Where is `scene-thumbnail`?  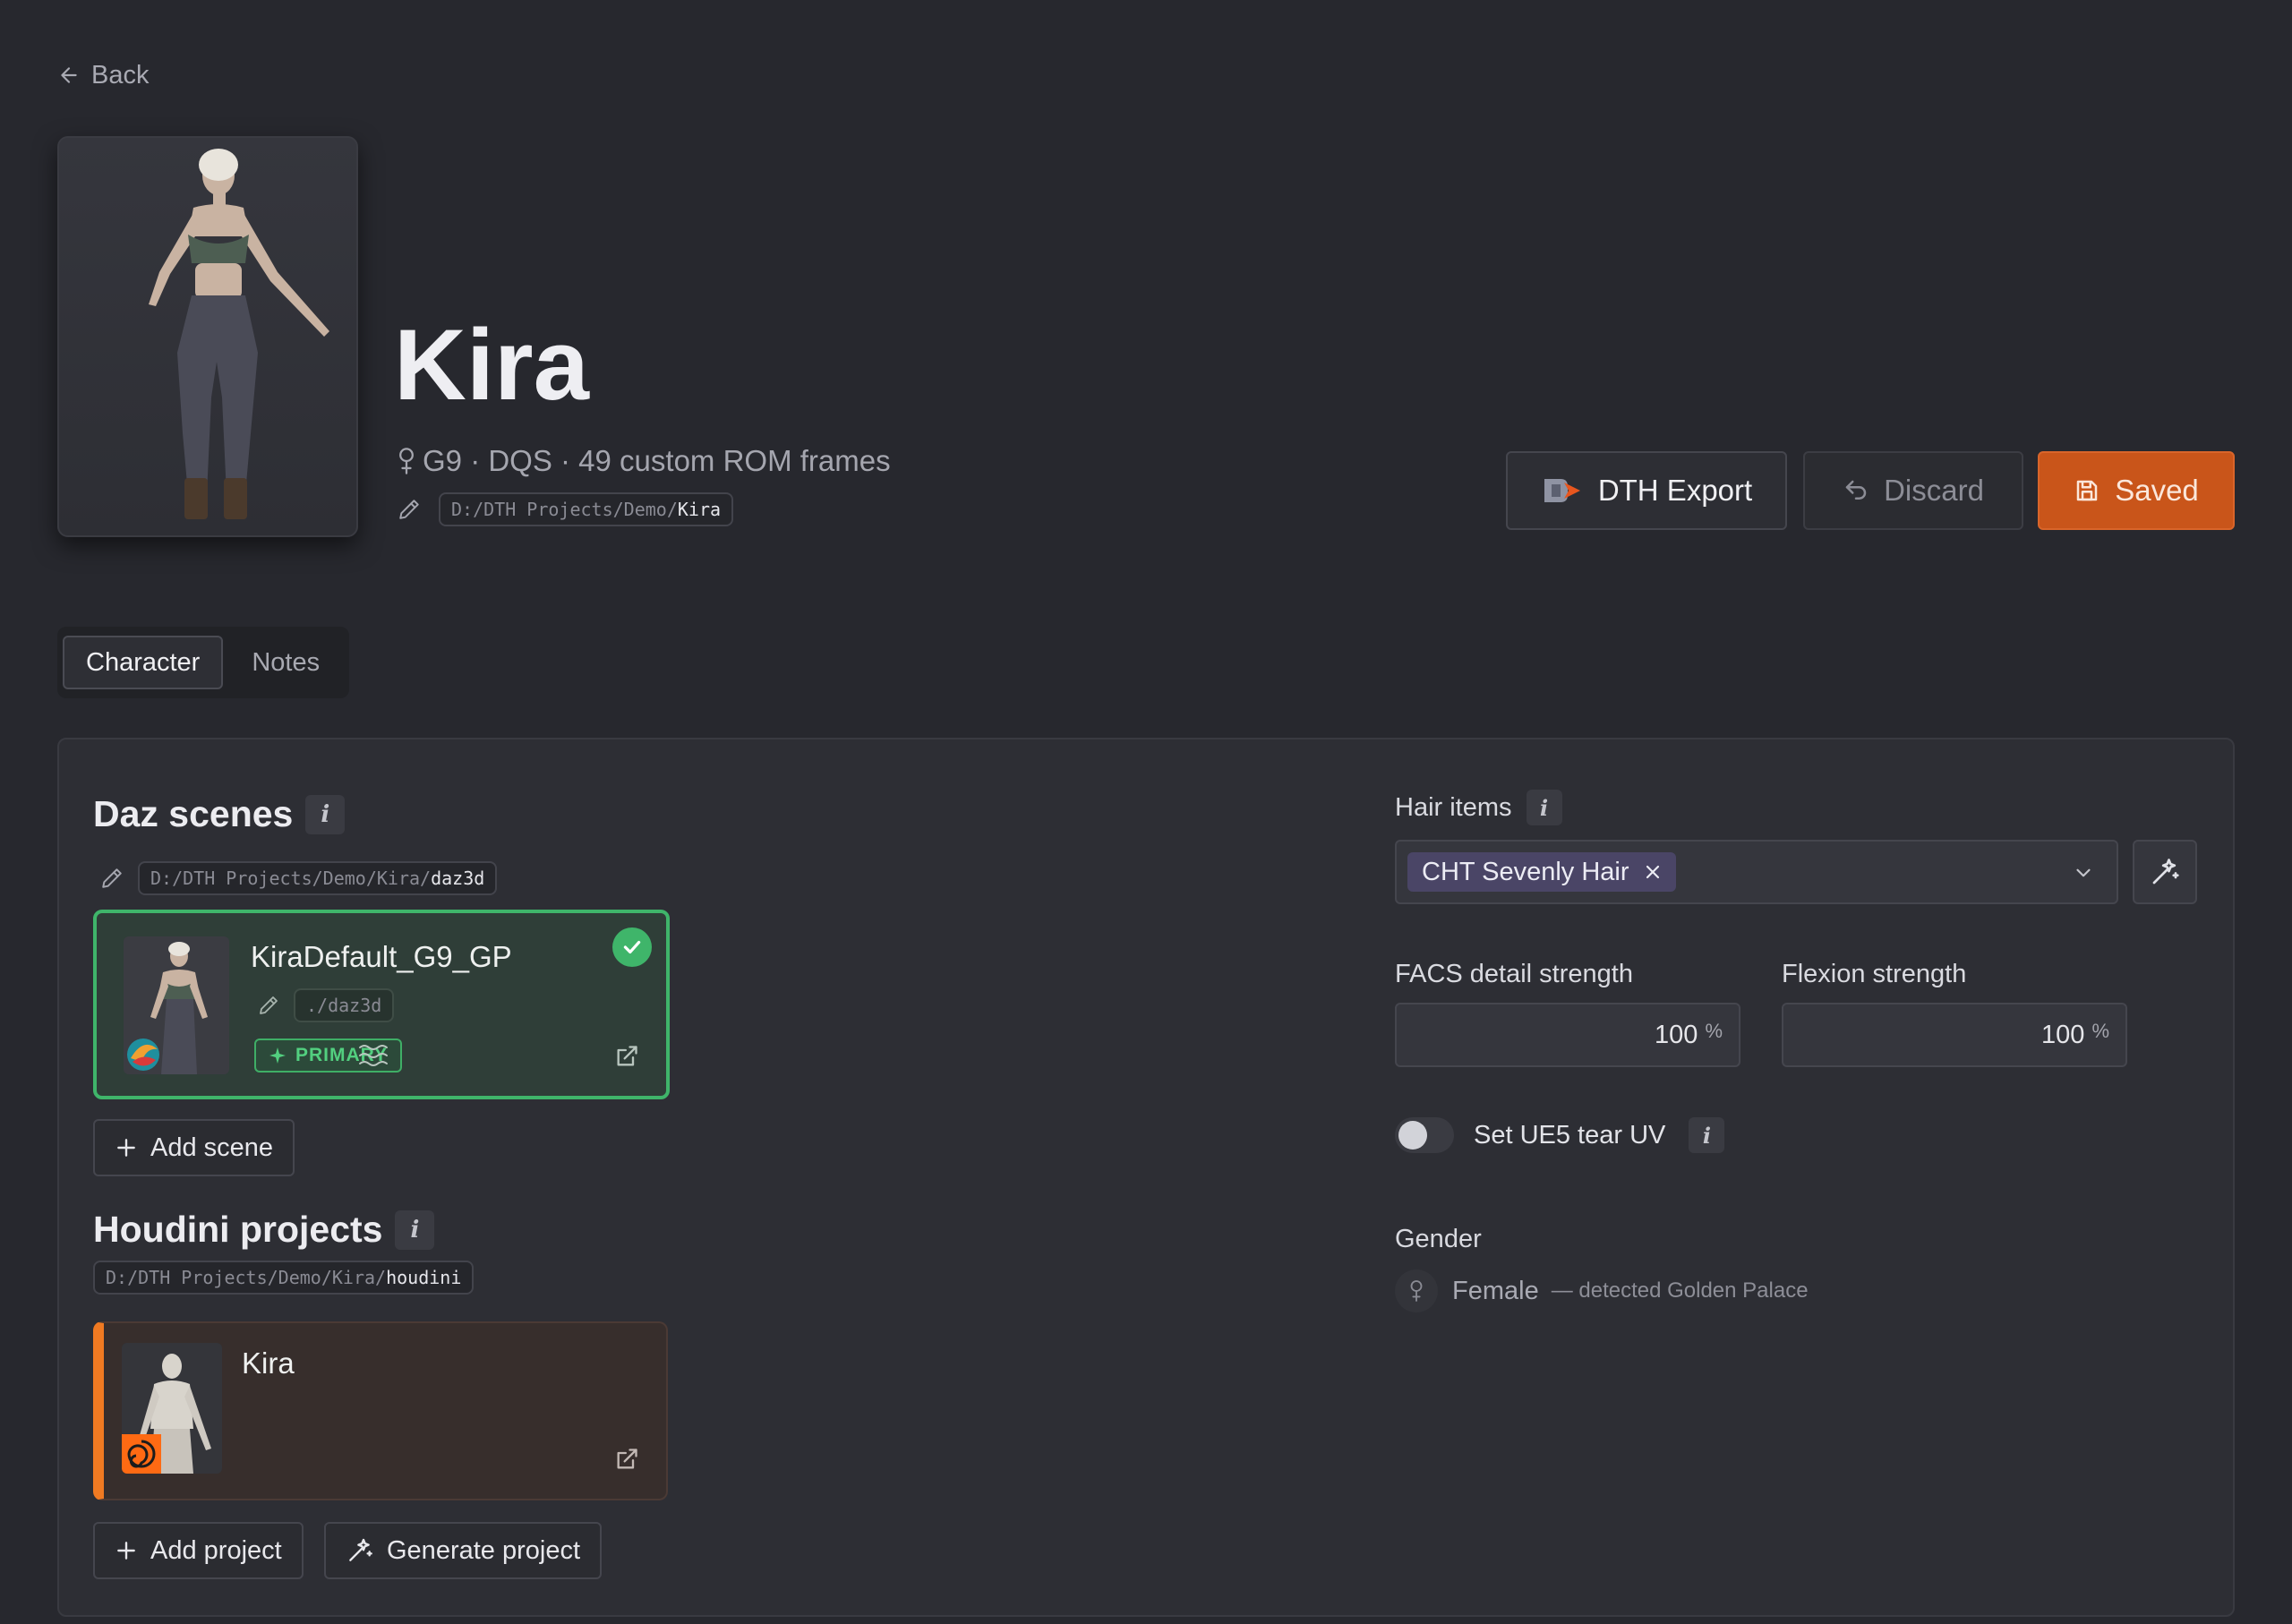 scene-thumbnail is located at coordinates (176, 1005).